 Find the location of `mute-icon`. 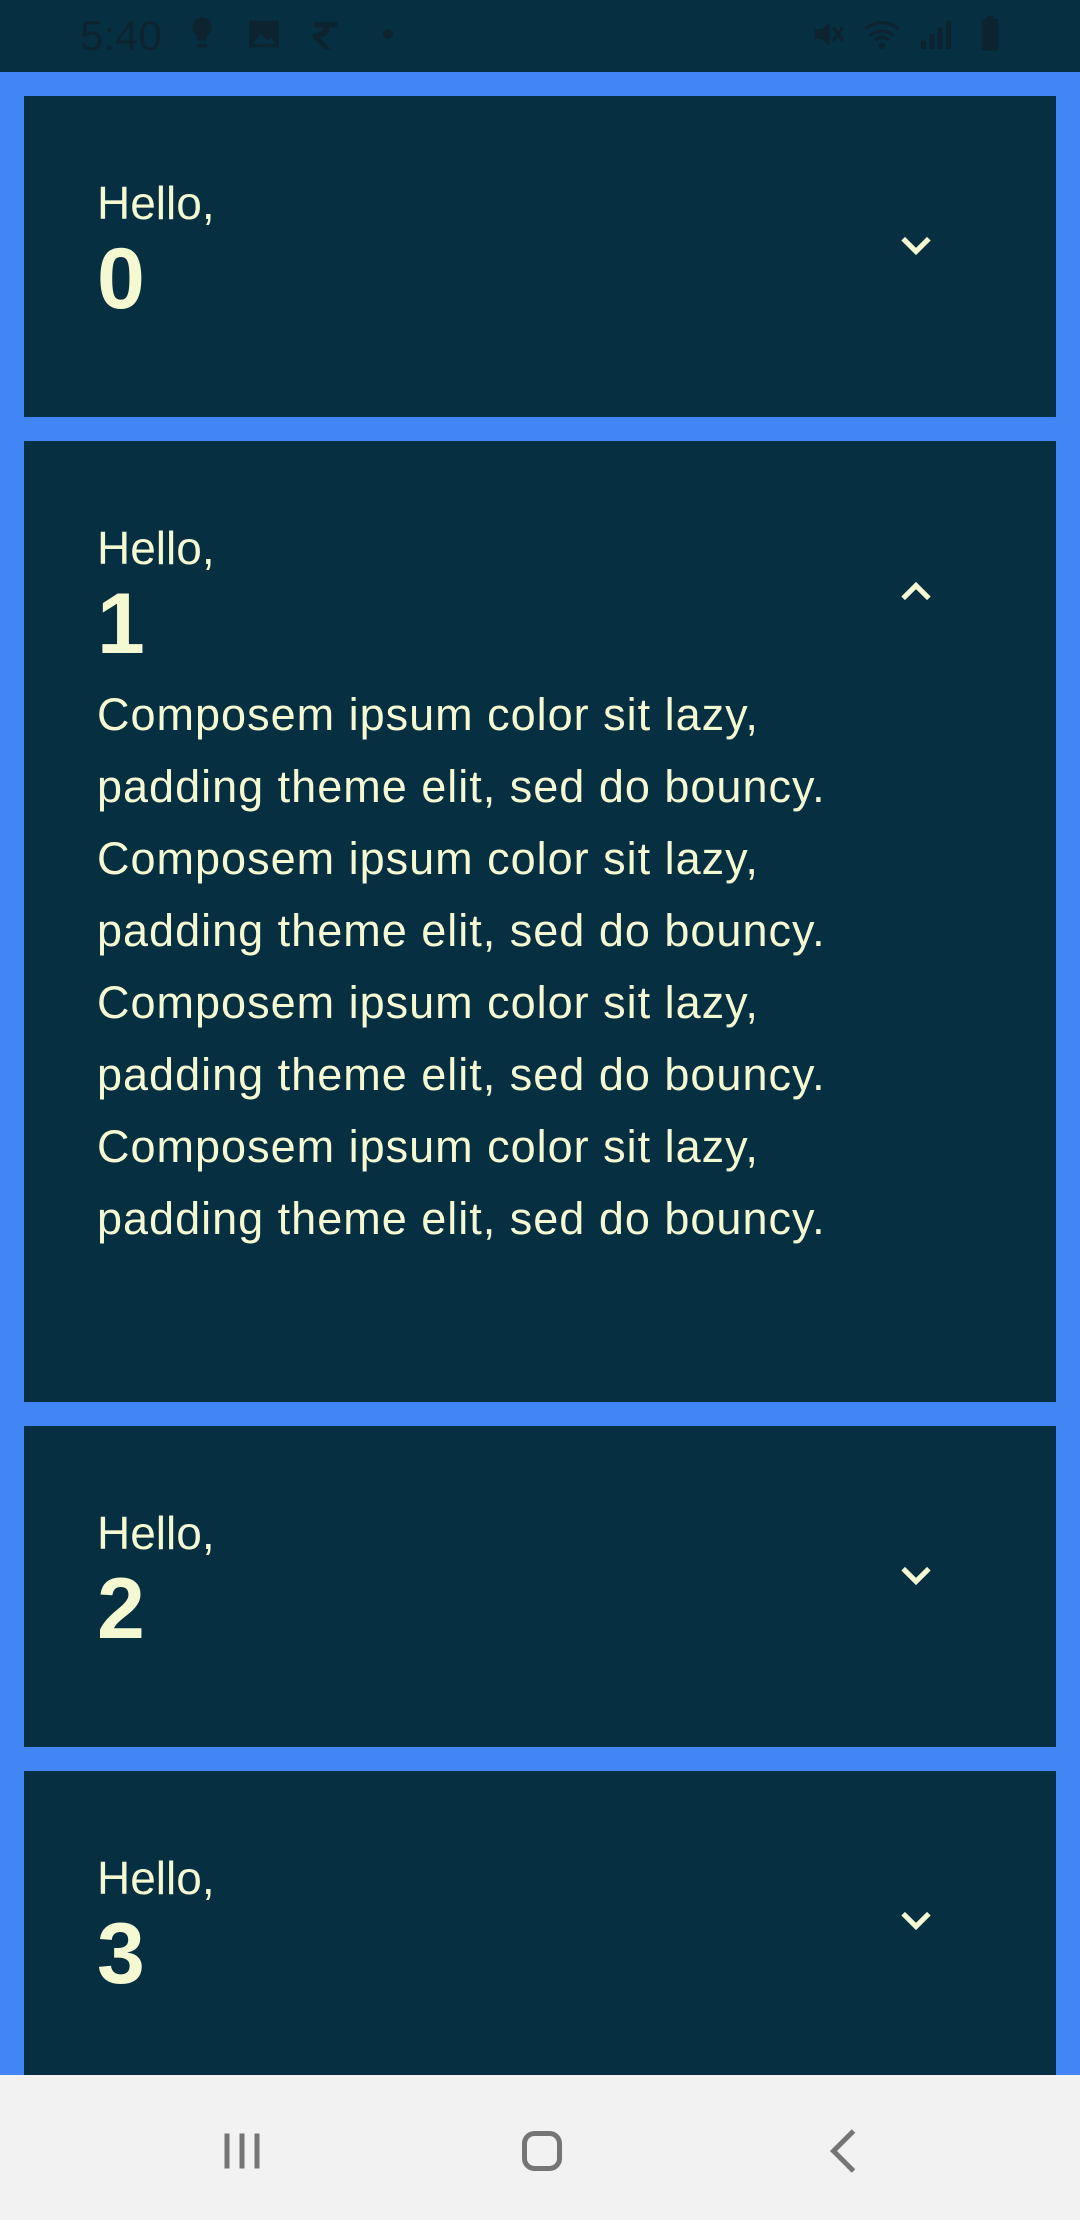

mute-icon is located at coordinates (829, 34).